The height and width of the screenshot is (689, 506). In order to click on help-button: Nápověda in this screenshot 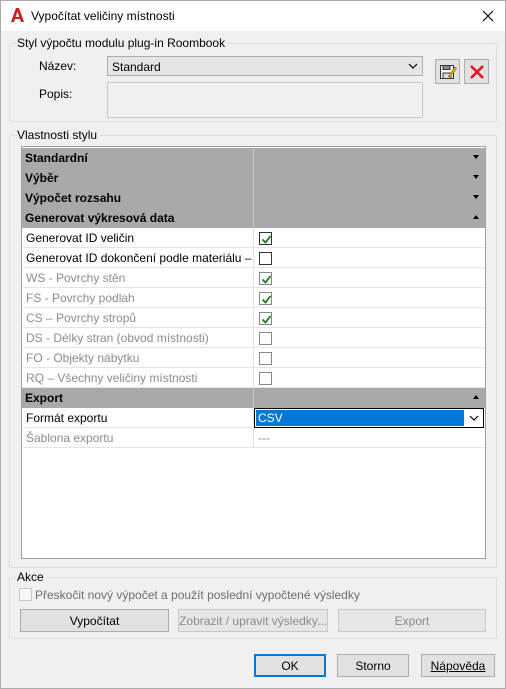, I will do `click(458, 665)`.